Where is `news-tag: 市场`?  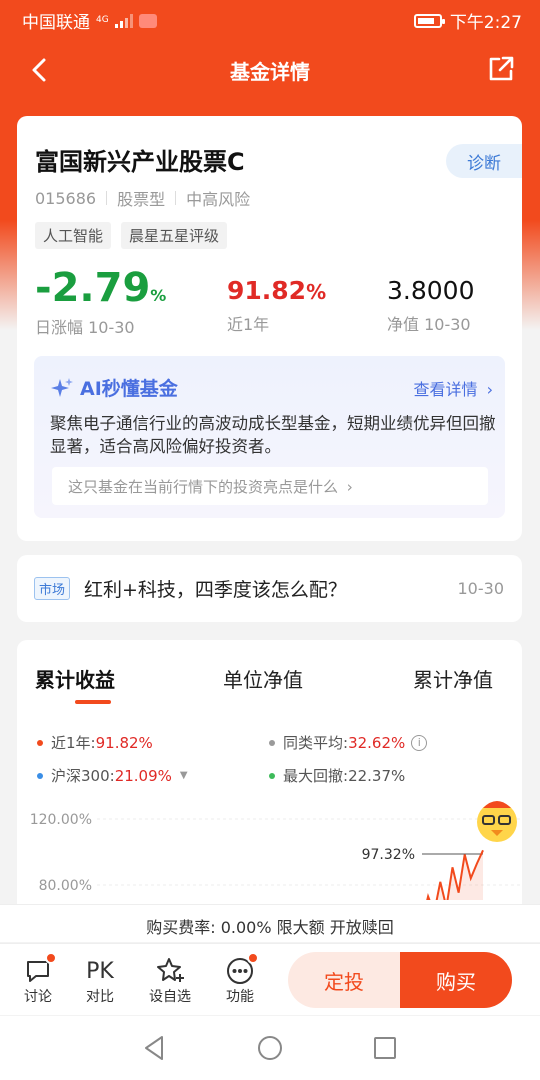 news-tag: 市场 is located at coordinates (52, 588).